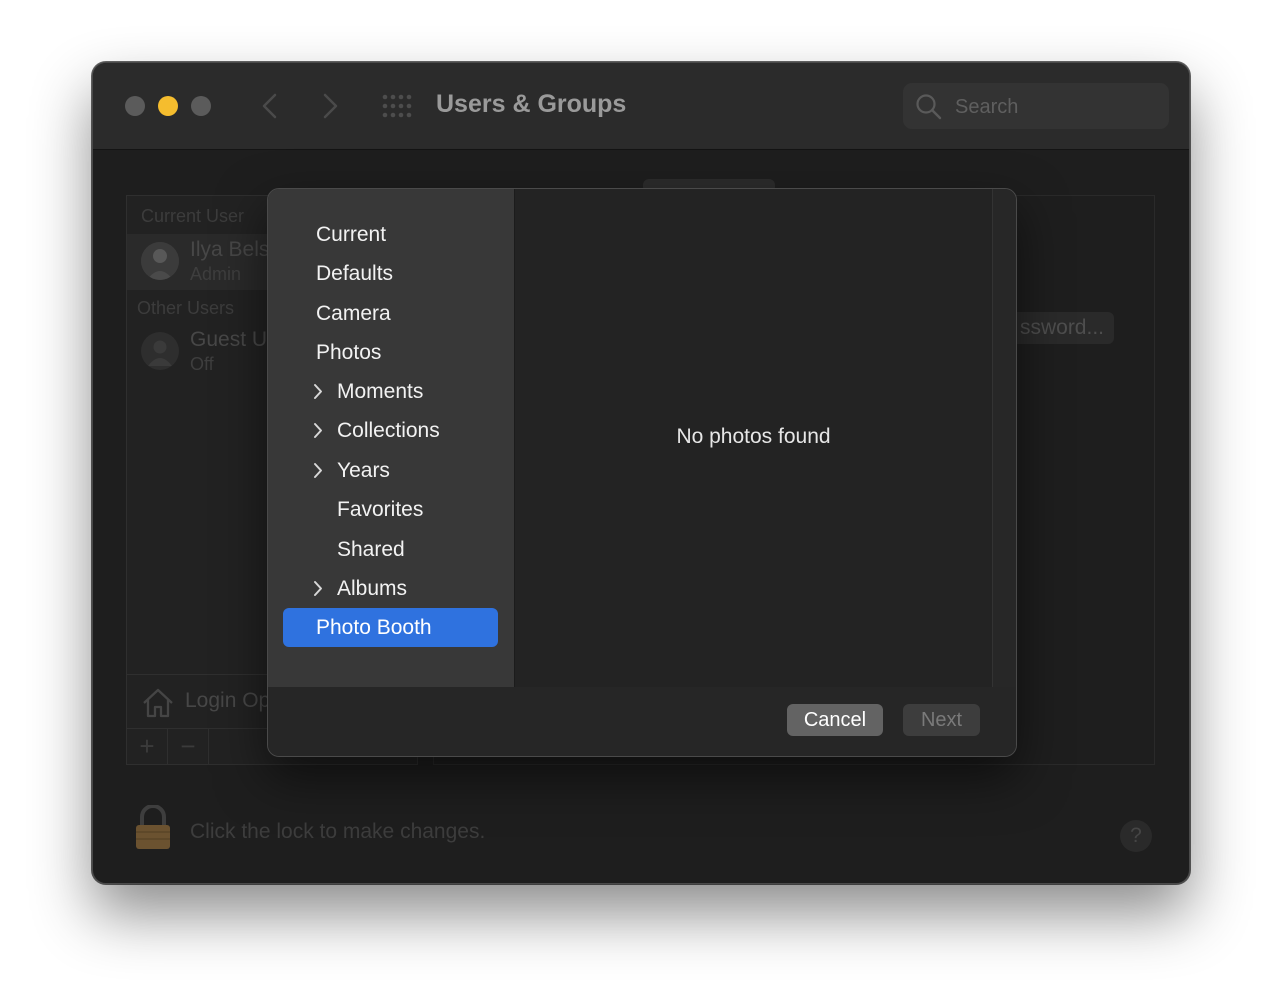 This screenshot has width=1280, height=1004. I want to click on window-title: Users & Groups, so click(531, 104).